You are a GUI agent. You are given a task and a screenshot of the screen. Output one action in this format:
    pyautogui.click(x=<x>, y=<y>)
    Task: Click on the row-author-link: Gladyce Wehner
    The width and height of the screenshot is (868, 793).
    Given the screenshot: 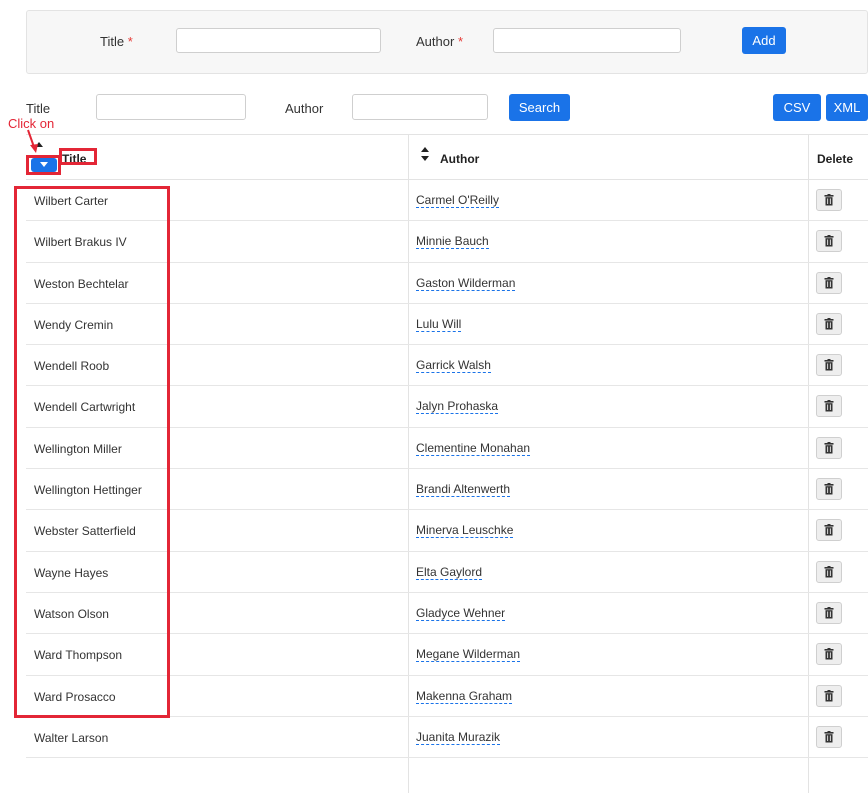 What is the action you would take?
    pyautogui.click(x=461, y=613)
    